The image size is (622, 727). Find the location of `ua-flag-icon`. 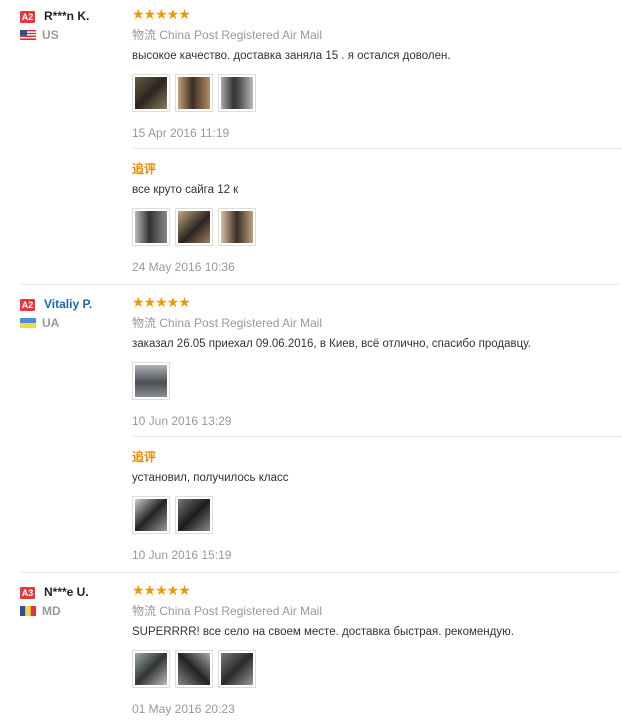

ua-flag-icon is located at coordinates (28, 323).